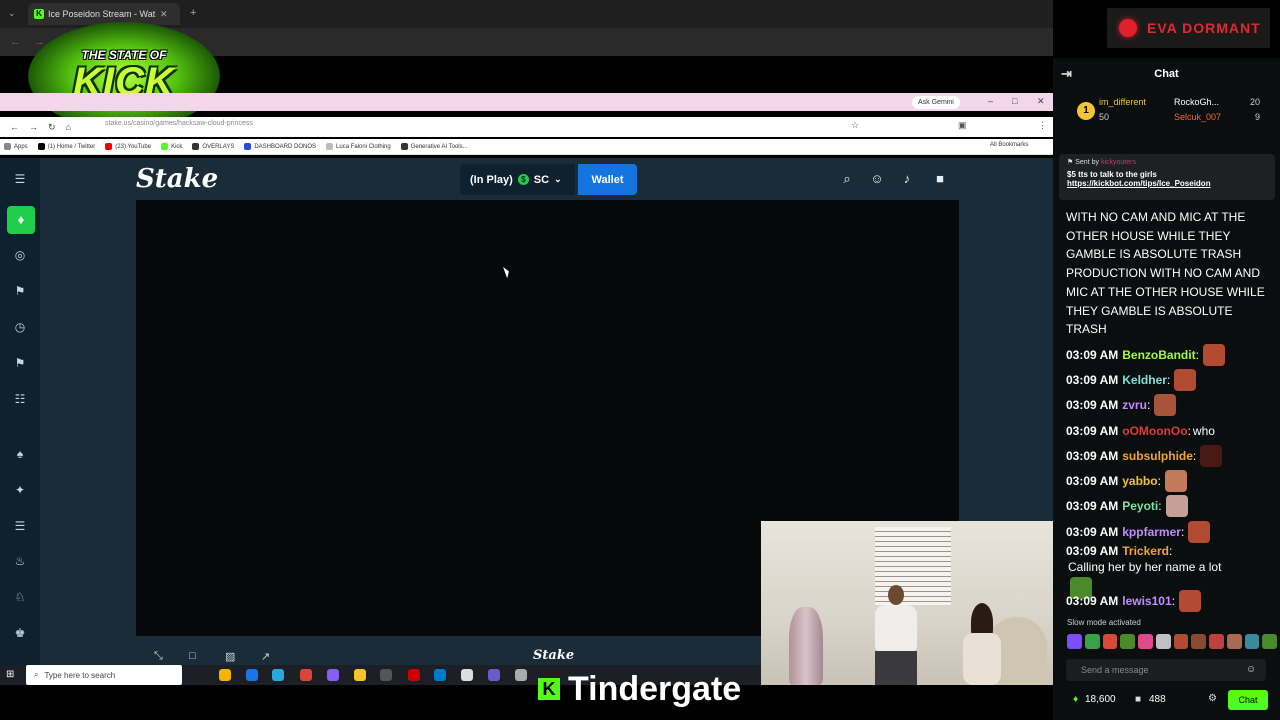  Describe the element at coordinates (20, 454) in the screenshot. I see `sidebar-originals-icon: ♠` at that location.